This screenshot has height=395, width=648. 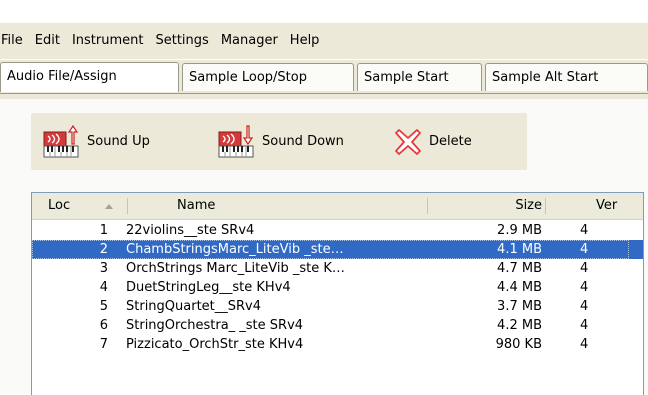 What do you see at coordinates (518, 344) in the screenshot?
I see `cell-size: 980 KB` at bounding box center [518, 344].